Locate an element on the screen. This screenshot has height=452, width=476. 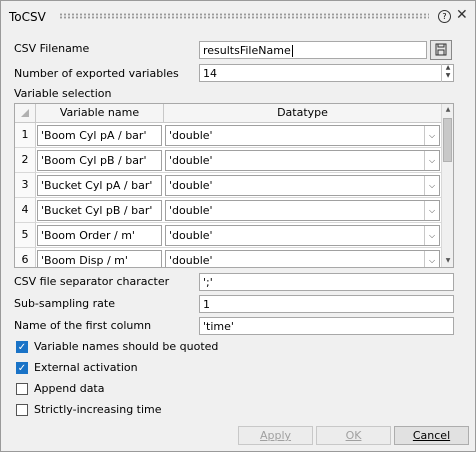
text-caret is located at coordinates (292, 51).